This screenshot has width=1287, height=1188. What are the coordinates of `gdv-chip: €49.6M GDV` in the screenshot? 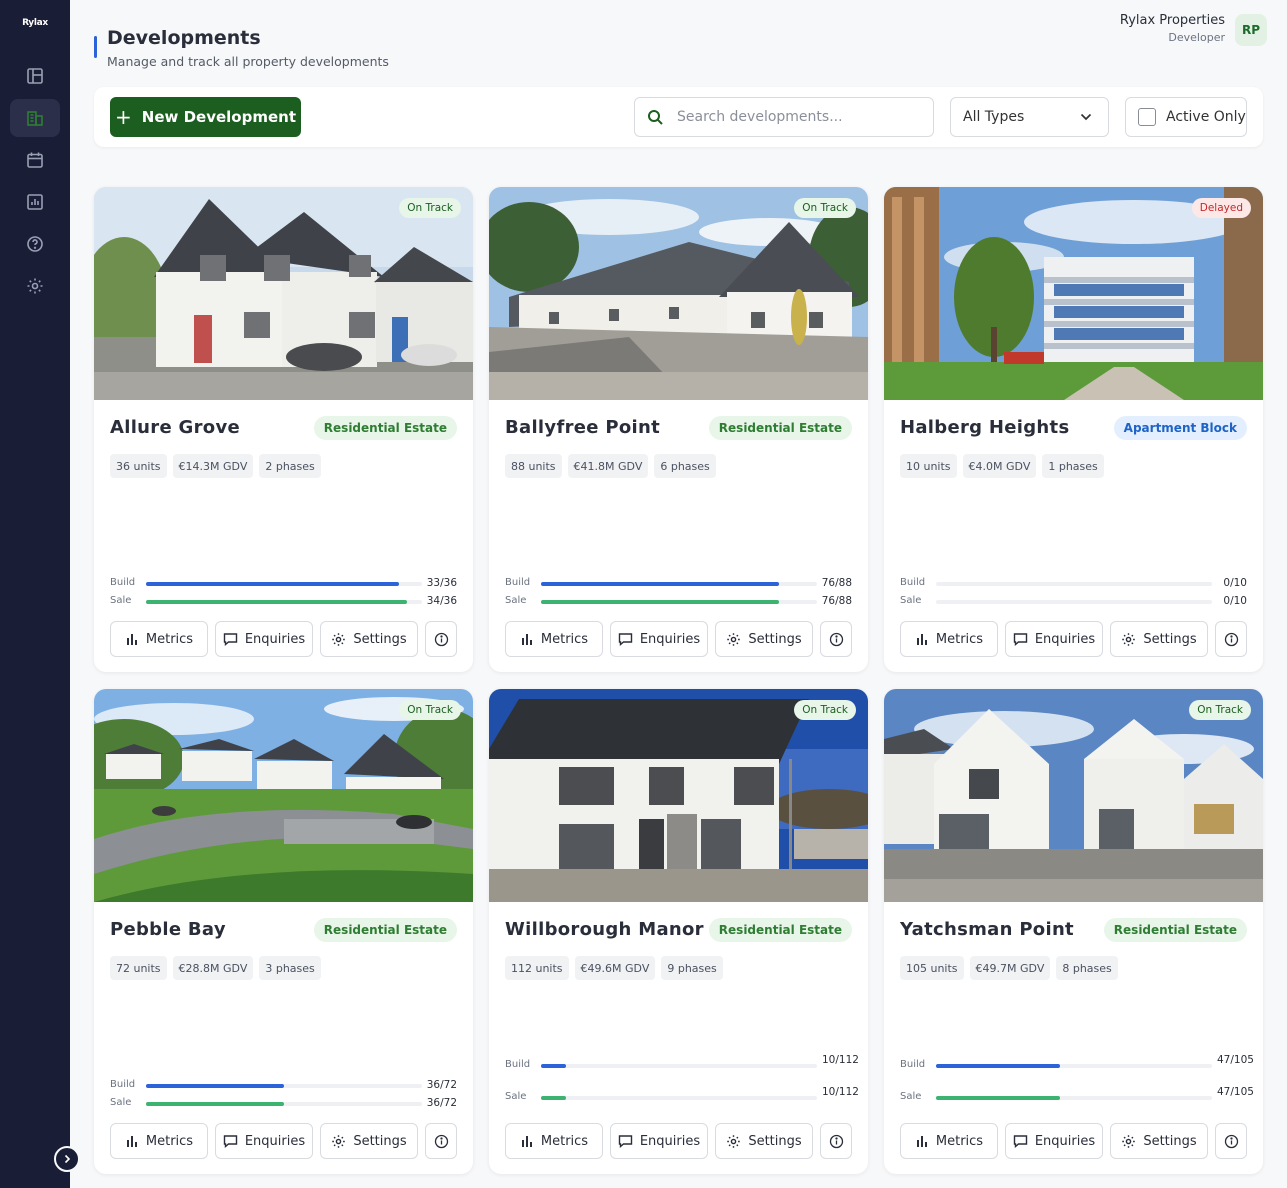 It's located at (615, 968).